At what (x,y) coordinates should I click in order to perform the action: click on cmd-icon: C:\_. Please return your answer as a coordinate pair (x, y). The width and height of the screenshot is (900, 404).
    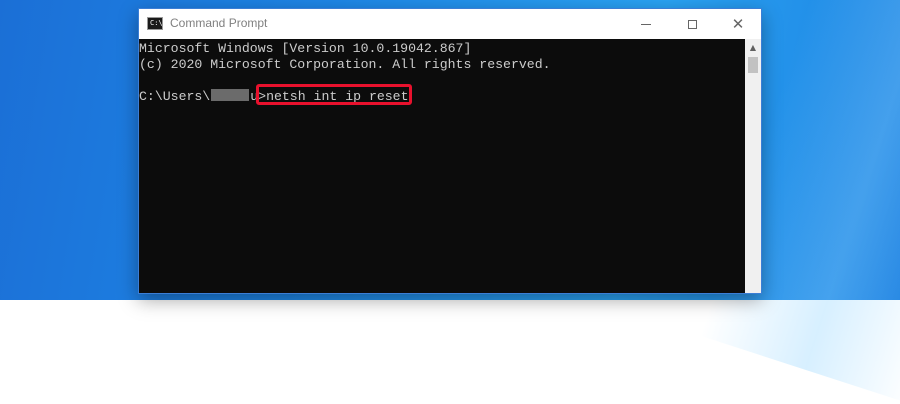
    Looking at the image, I should click on (157, 23).